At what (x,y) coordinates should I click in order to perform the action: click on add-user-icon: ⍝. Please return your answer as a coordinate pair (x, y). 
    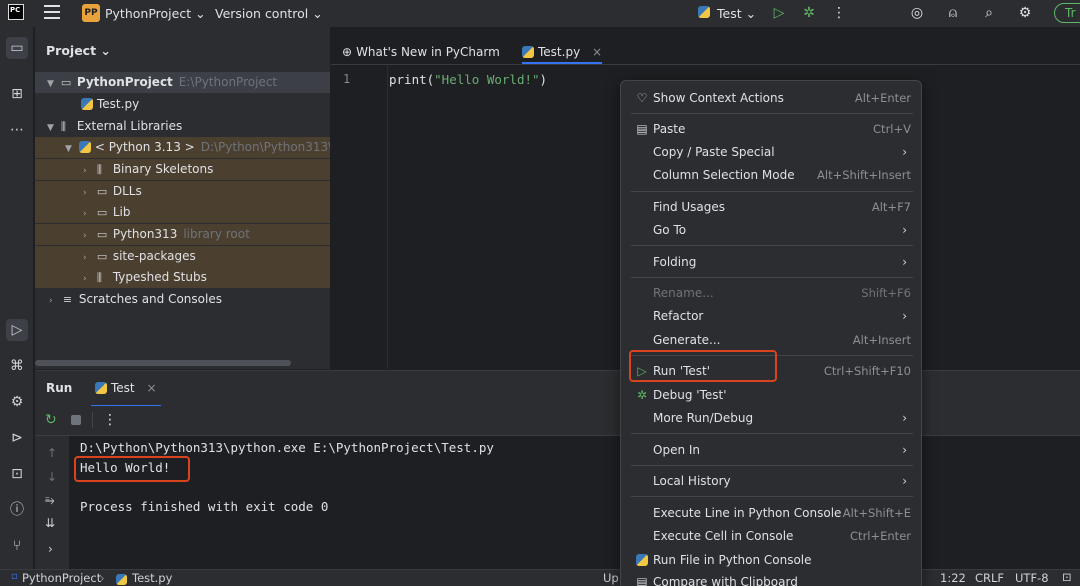
    Looking at the image, I should click on (953, 13).